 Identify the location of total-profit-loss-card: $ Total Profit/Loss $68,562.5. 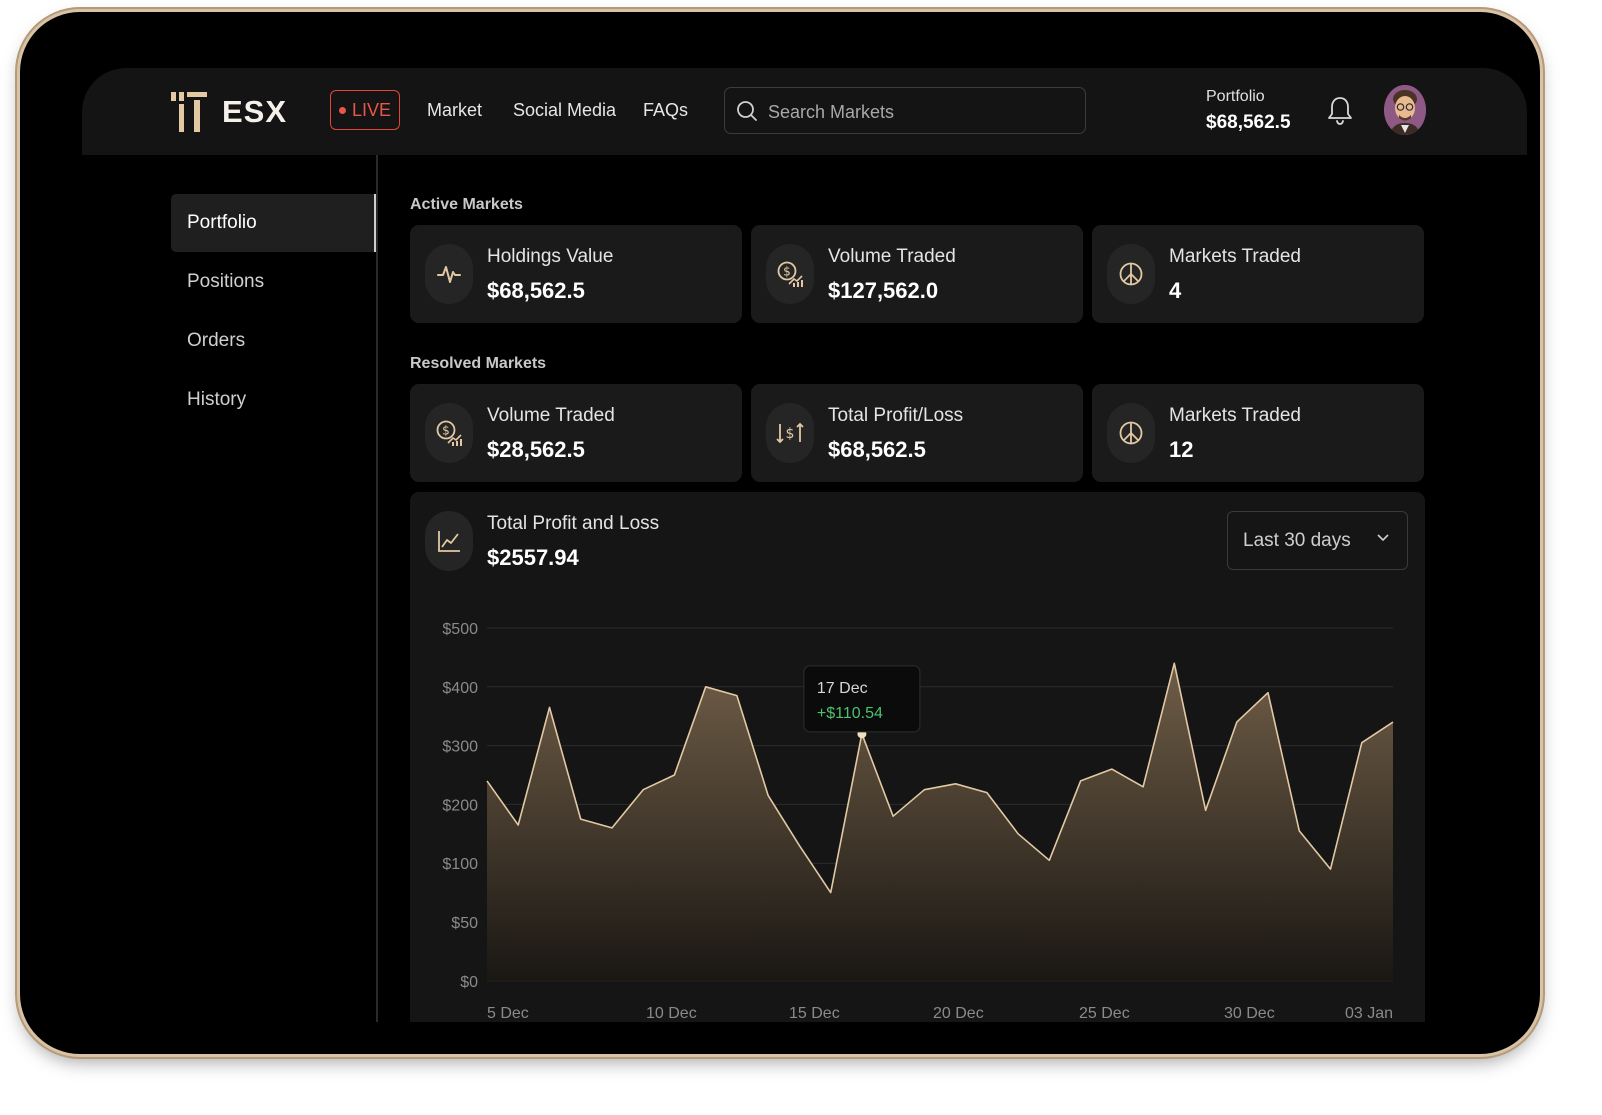
(917, 433).